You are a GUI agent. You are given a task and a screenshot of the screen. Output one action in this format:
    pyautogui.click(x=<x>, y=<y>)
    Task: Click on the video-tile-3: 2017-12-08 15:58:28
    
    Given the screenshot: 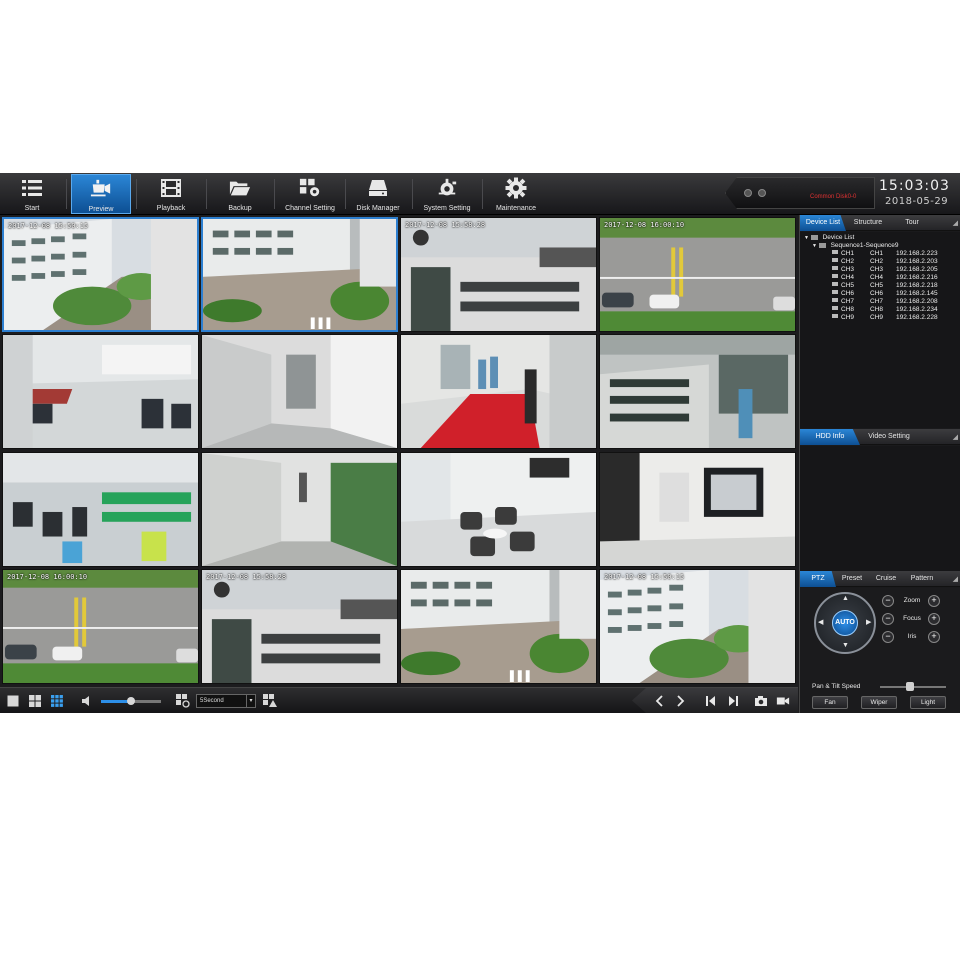 What is the action you would take?
    pyautogui.click(x=498, y=274)
    